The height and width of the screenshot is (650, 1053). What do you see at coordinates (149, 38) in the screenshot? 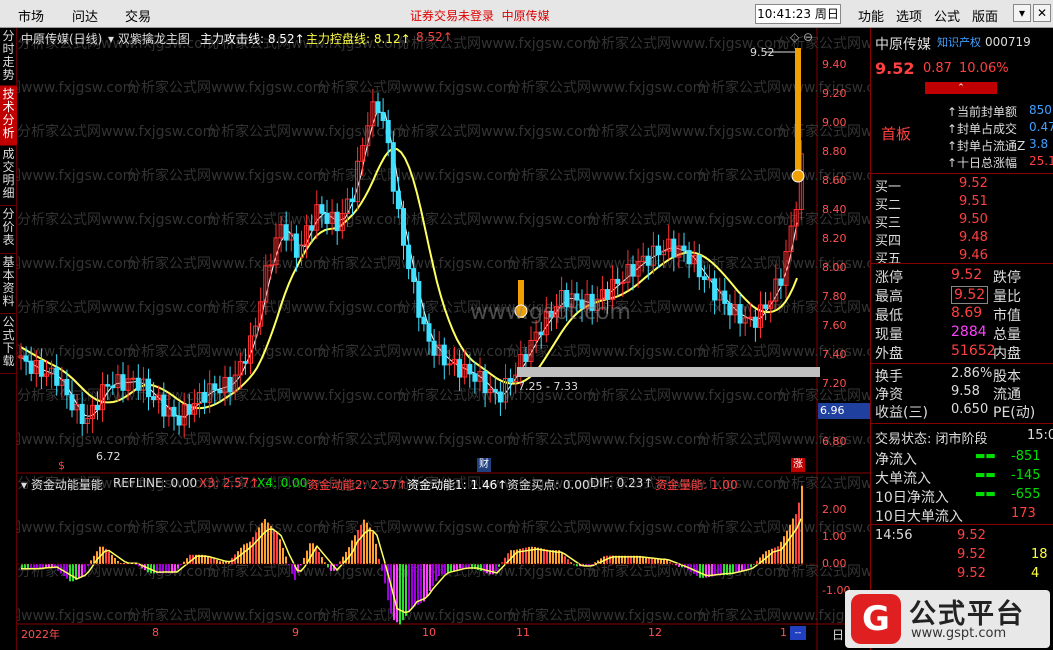
I see `indicator-dropdown: ▾ 双紫擒龙主图` at bounding box center [149, 38].